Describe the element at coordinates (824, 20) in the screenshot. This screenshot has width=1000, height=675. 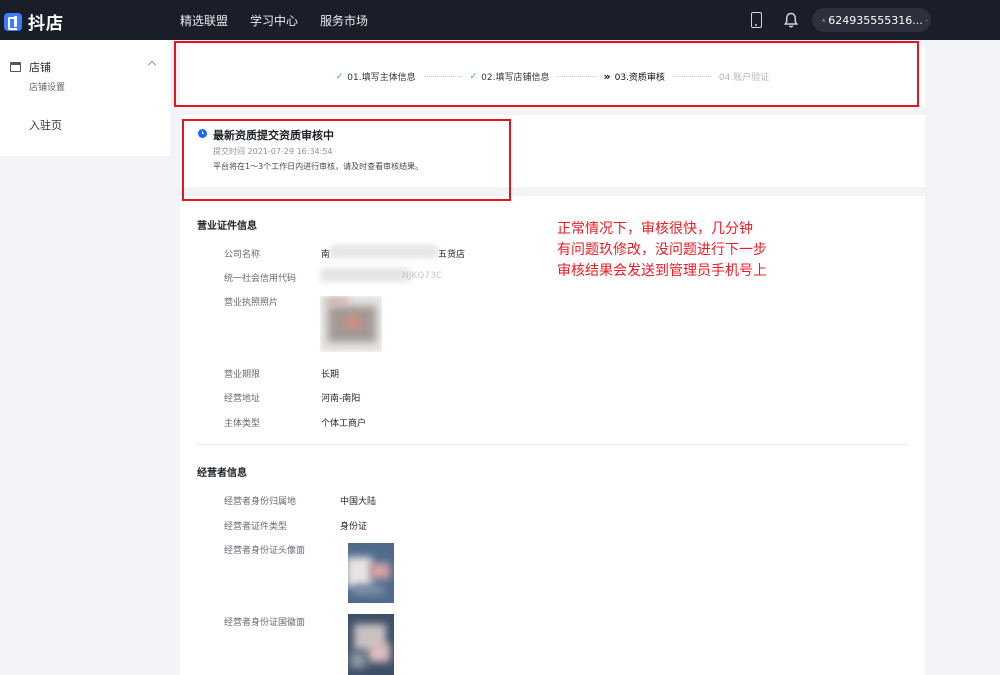
I see `user-icon` at that location.